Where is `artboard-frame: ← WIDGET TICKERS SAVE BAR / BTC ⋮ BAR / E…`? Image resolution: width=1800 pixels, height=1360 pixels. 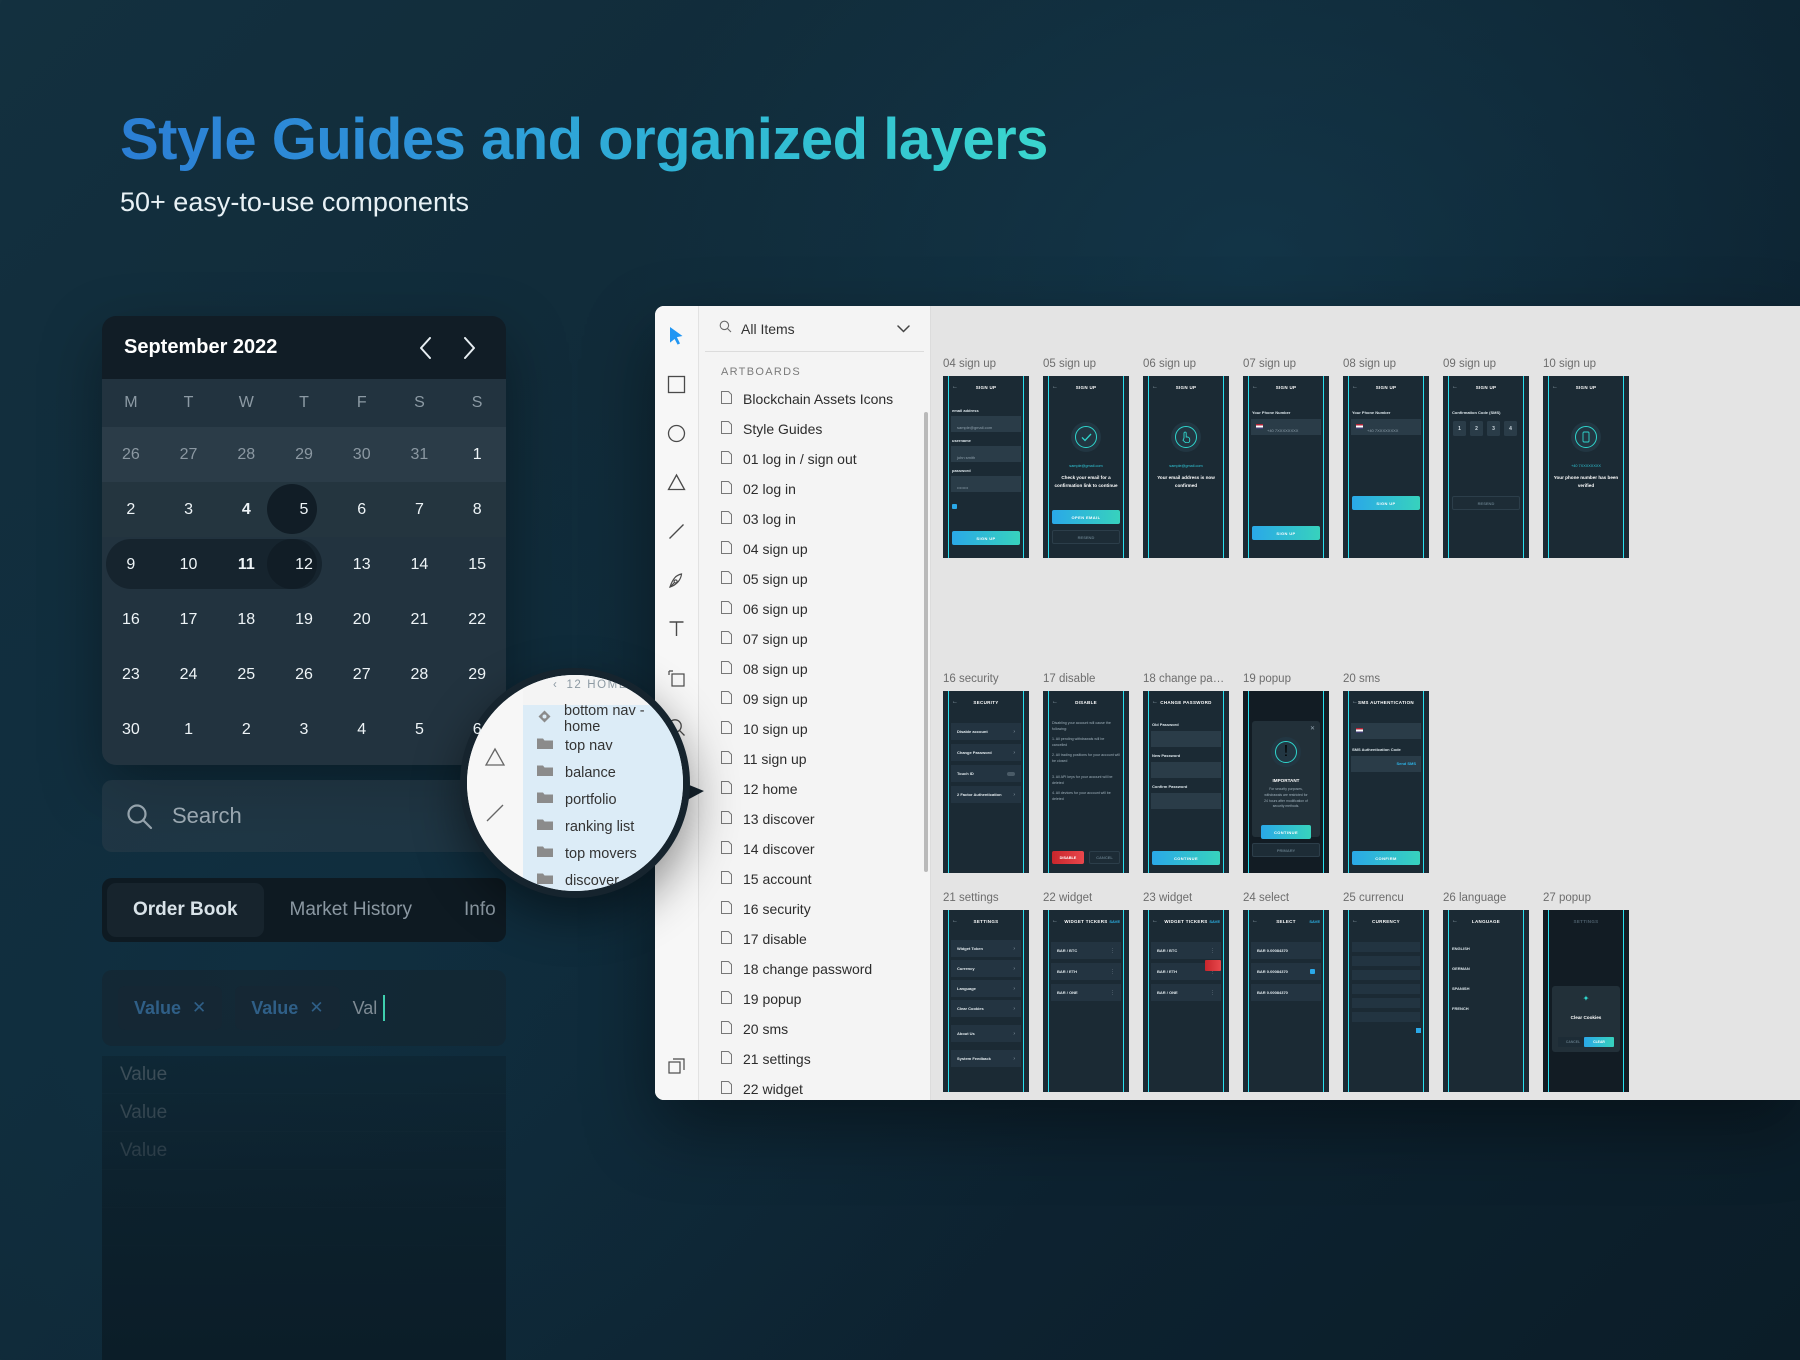 artboard-frame: ← WIDGET TICKERS SAVE BAR / BTC ⋮ BAR / E… is located at coordinates (1086, 1001).